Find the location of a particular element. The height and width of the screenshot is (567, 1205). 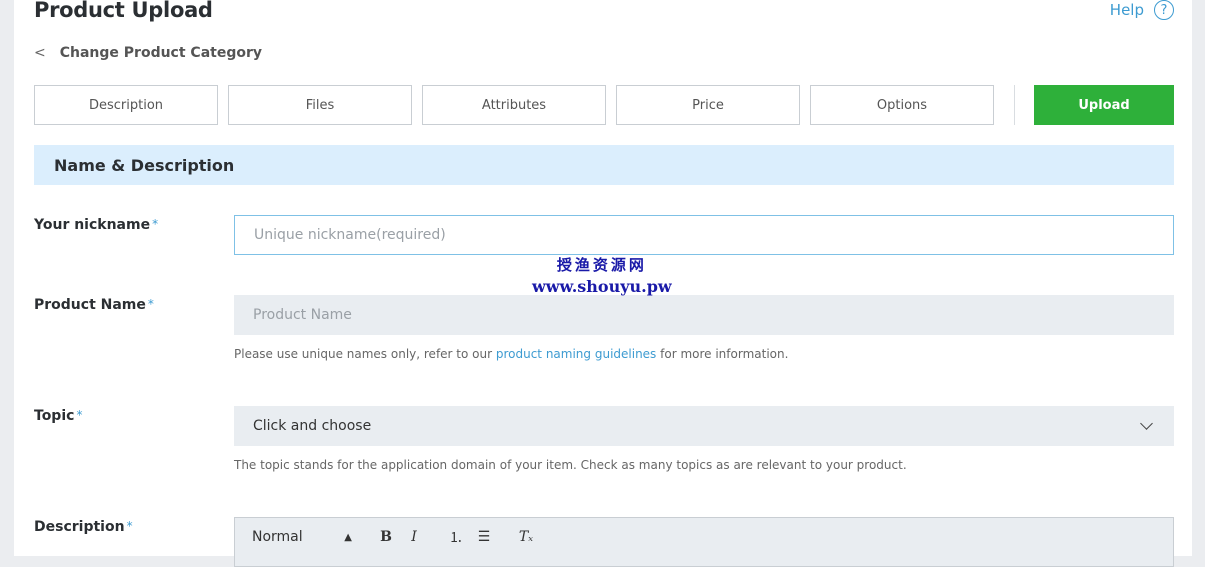

change-category-link: < Change Product Category is located at coordinates (148, 53).